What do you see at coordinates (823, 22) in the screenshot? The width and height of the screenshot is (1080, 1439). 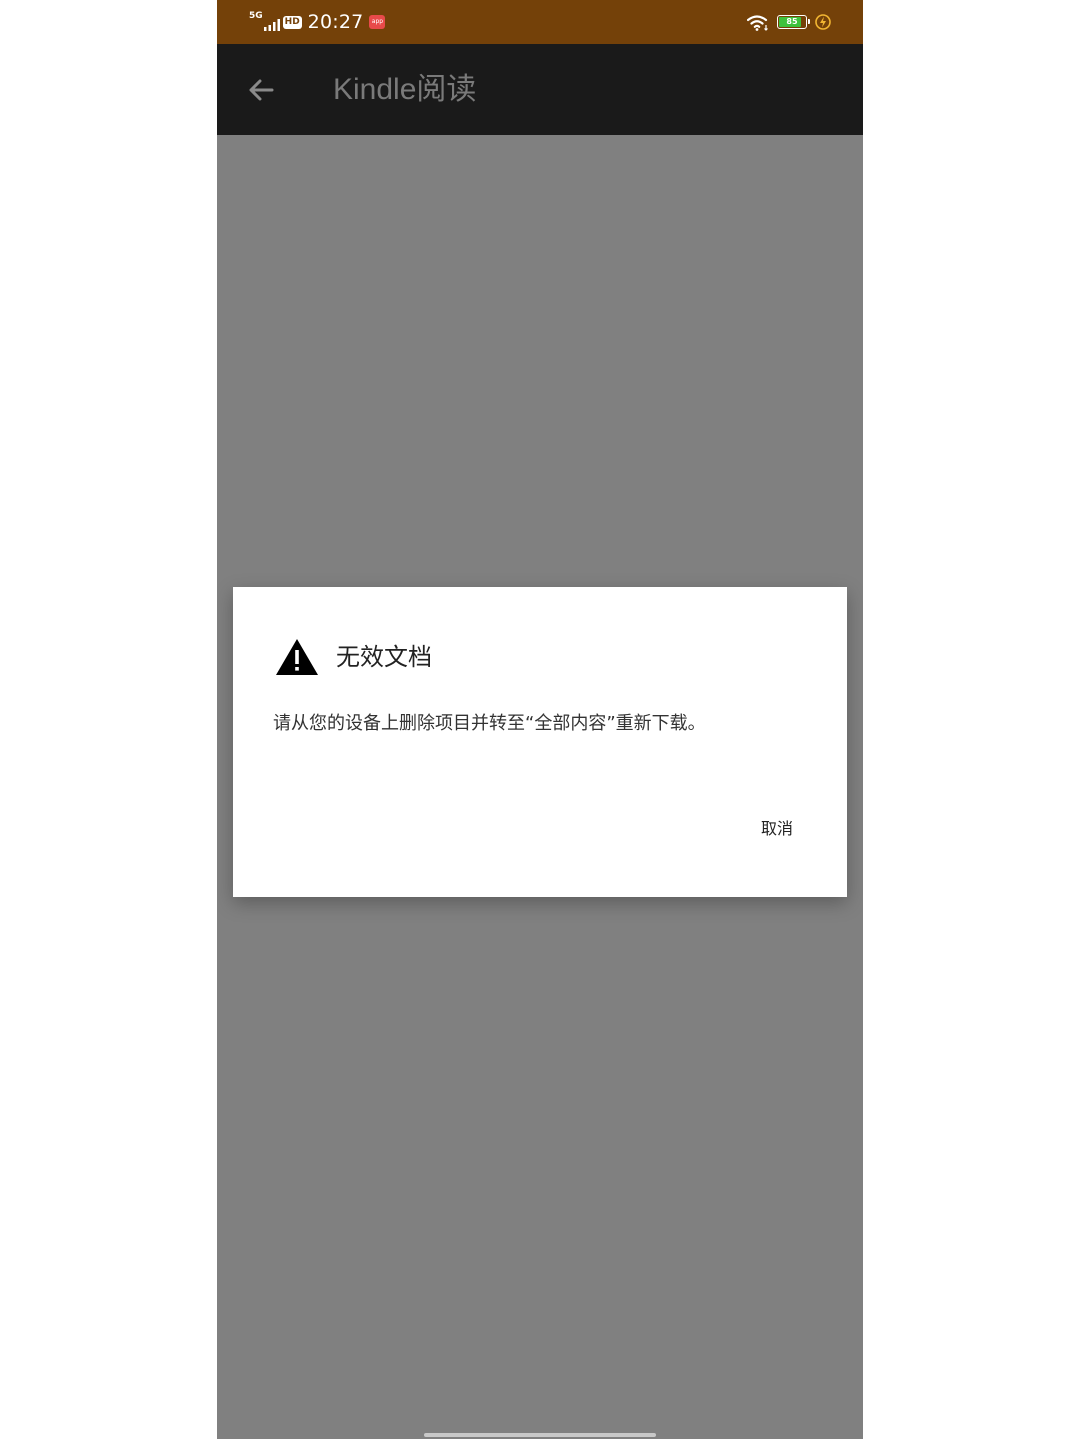 I see `charging-icon` at bounding box center [823, 22].